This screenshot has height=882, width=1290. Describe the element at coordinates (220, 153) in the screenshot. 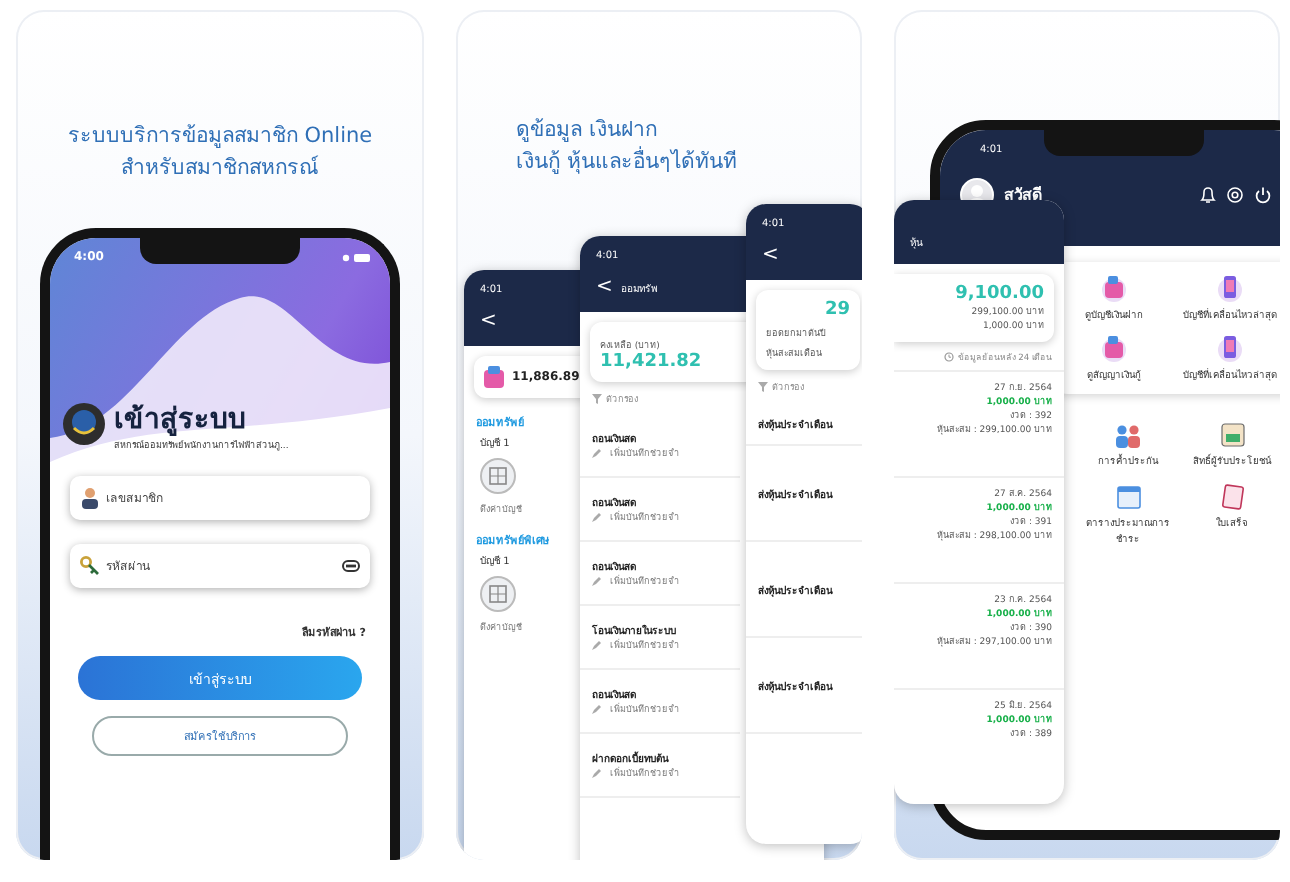

I see `headline-text: ระบบบริการข้อมูลสมาชิก Online สำหรับสมาชิกสหกรณ์` at that location.